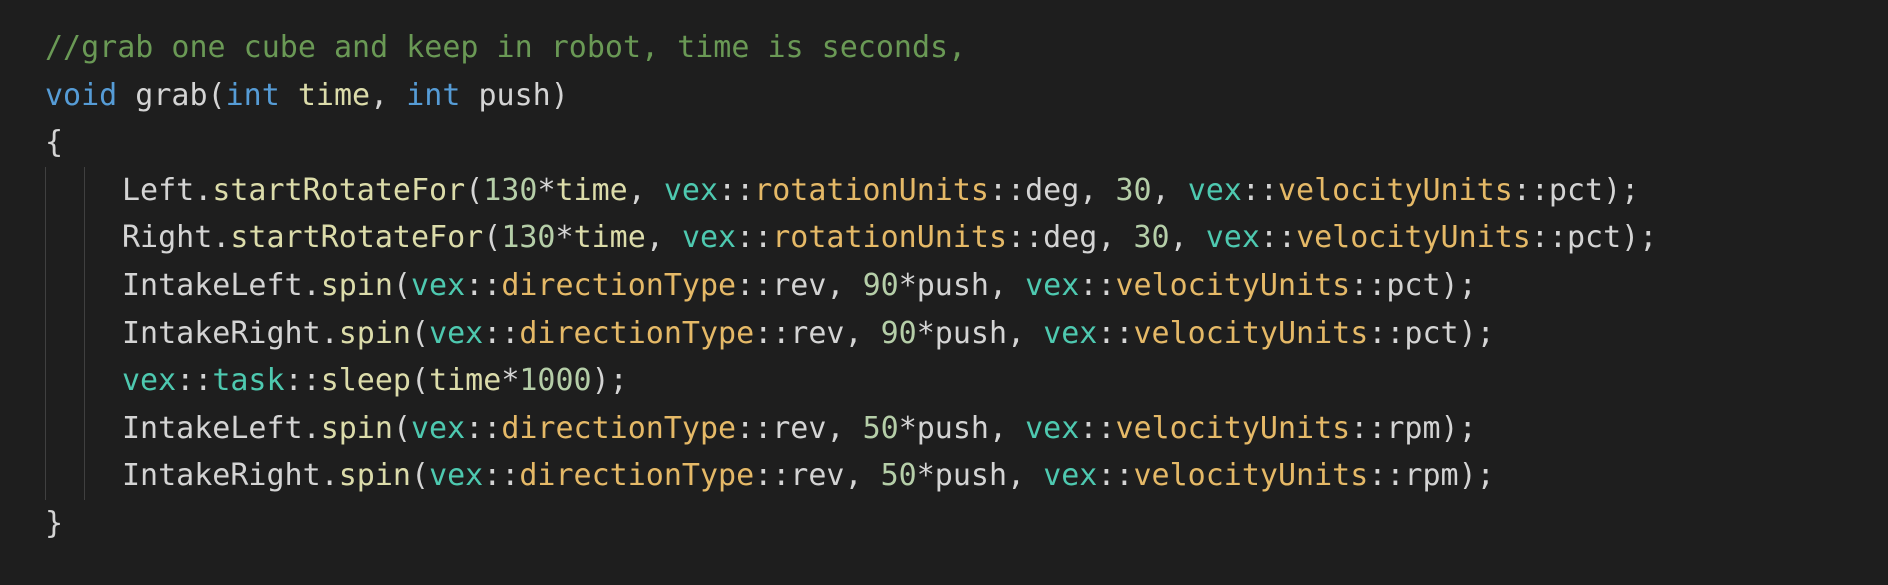 The image size is (1888, 585). What do you see at coordinates (171, 95) in the screenshot?
I see `code-token-plain: grab(` at bounding box center [171, 95].